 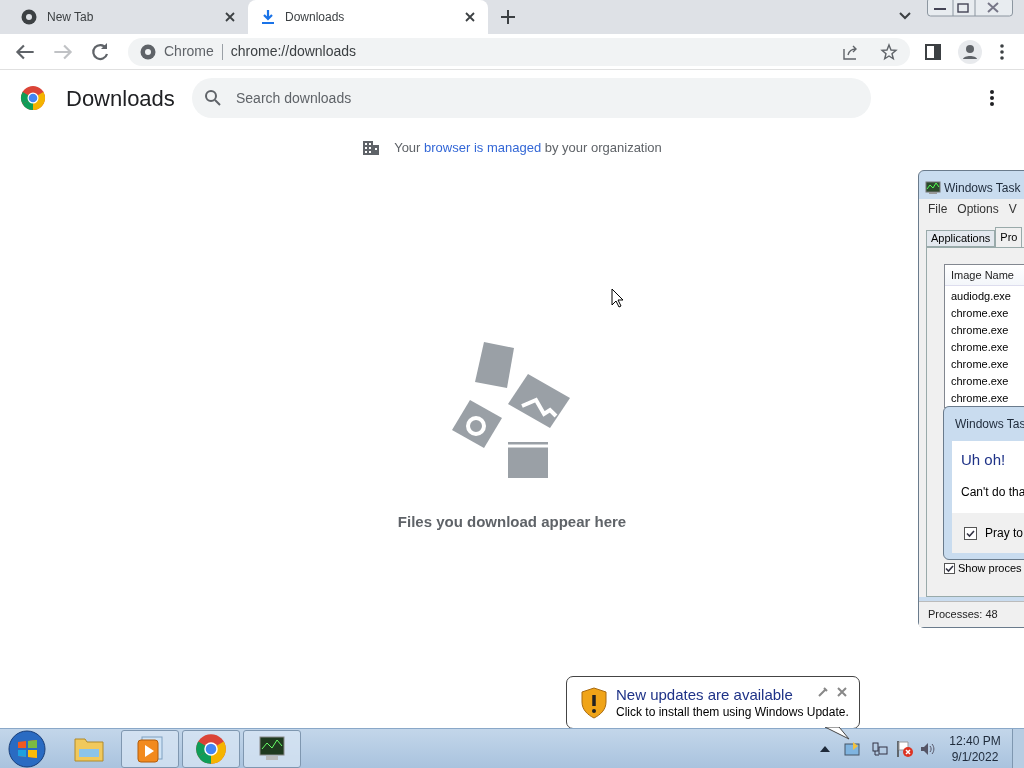 What do you see at coordinates (961, 238) in the screenshot?
I see `tab: Applications` at bounding box center [961, 238].